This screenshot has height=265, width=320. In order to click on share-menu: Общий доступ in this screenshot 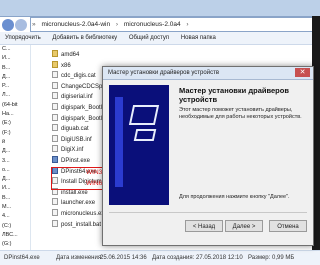, I will do `click(149, 38)`.